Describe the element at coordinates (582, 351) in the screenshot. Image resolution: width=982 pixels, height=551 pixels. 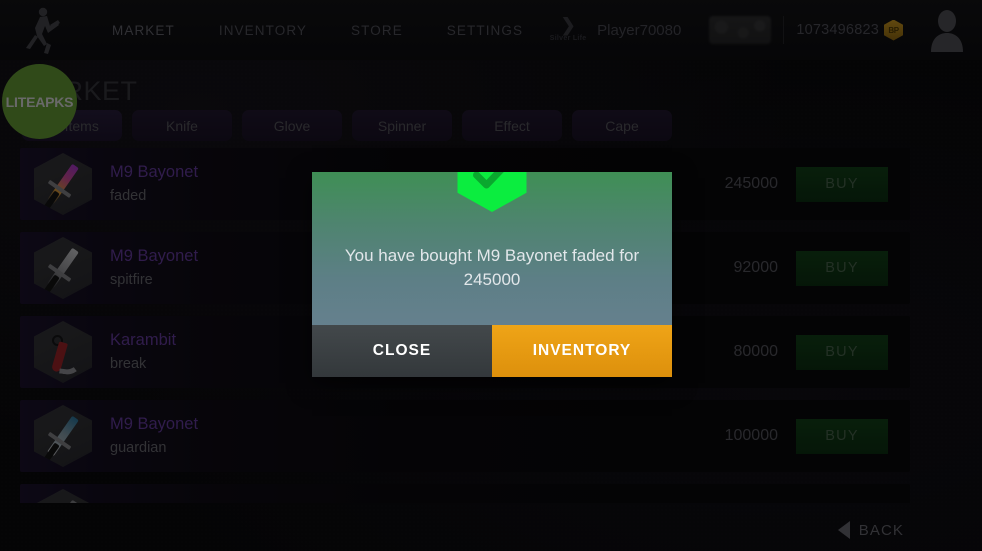
I see `inventory-button: INVENTORY` at that location.